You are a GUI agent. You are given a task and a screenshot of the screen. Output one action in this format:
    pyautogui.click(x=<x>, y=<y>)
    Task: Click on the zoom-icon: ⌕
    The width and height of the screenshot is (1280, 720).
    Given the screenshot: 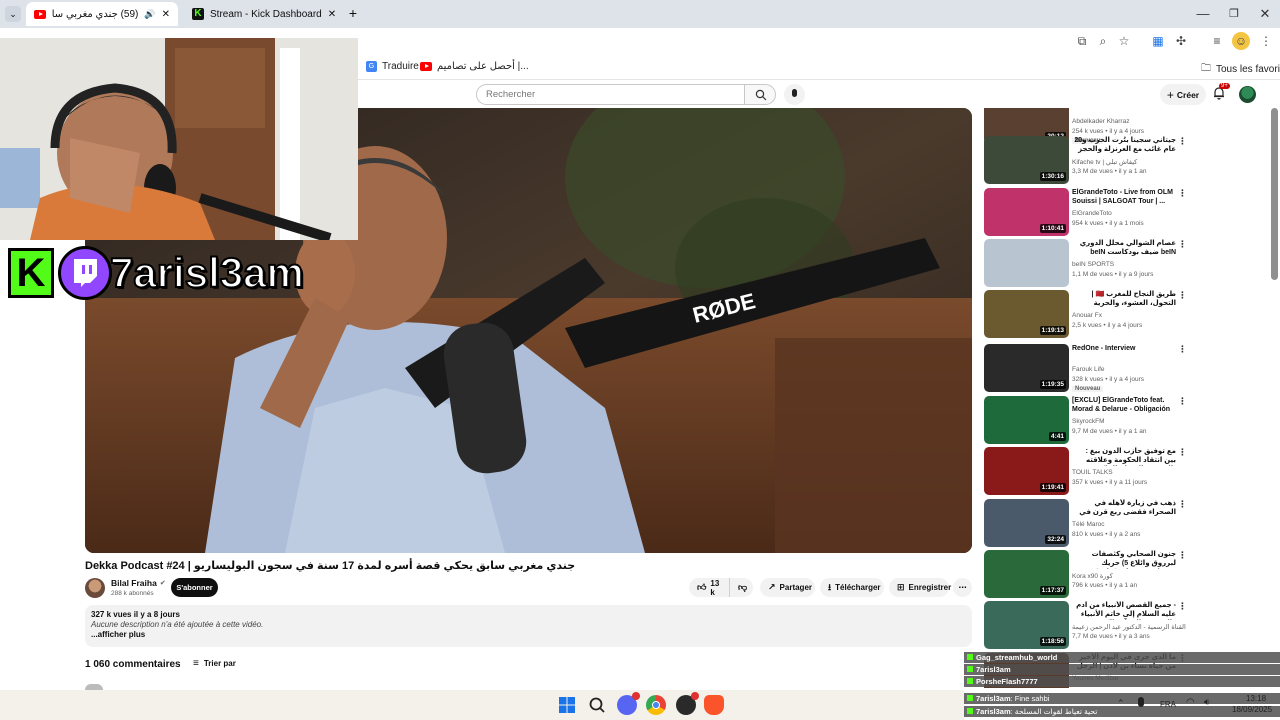 What is the action you would take?
    pyautogui.click(x=1103, y=41)
    